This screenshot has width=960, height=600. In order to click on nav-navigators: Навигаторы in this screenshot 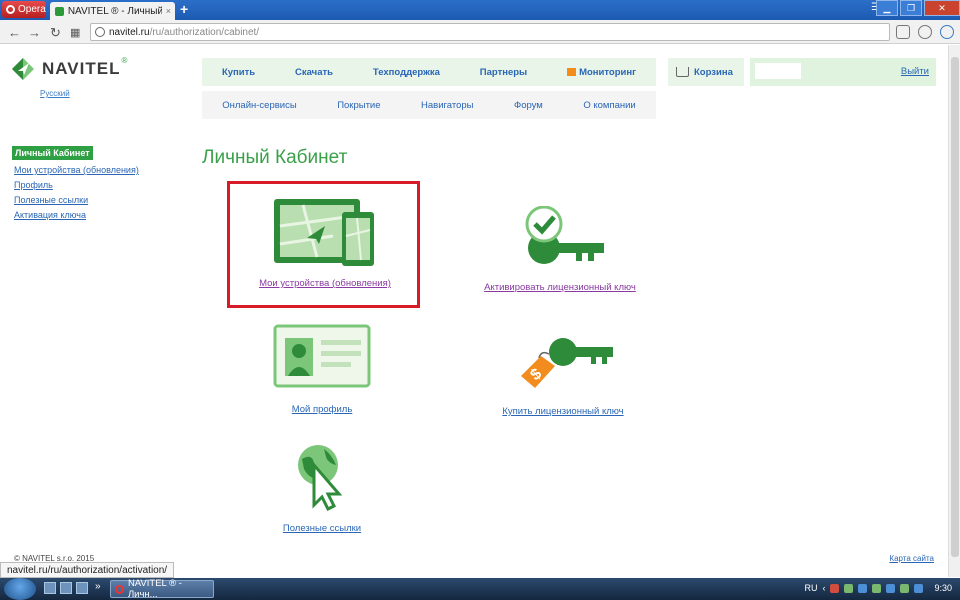, I will do `click(447, 105)`.